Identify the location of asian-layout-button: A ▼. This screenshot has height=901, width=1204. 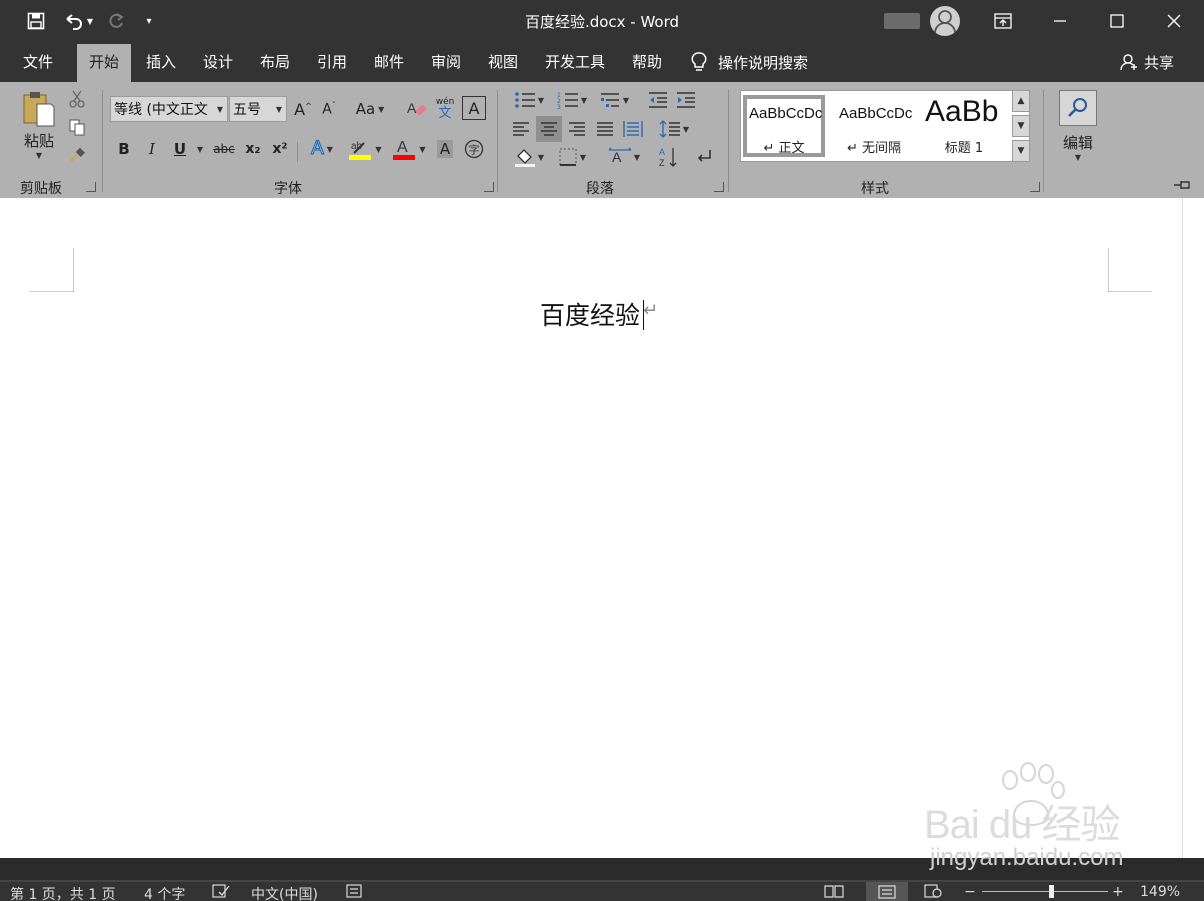
(624, 157).